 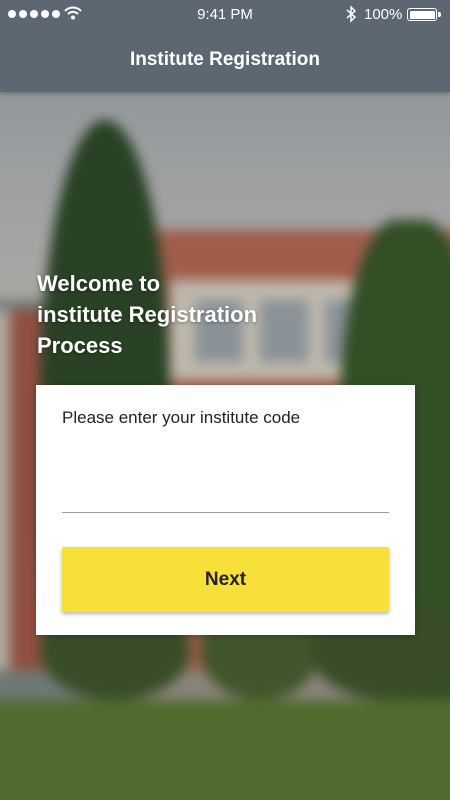 I want to click on page-title: Institute Registration, so click(x=224, y=59).